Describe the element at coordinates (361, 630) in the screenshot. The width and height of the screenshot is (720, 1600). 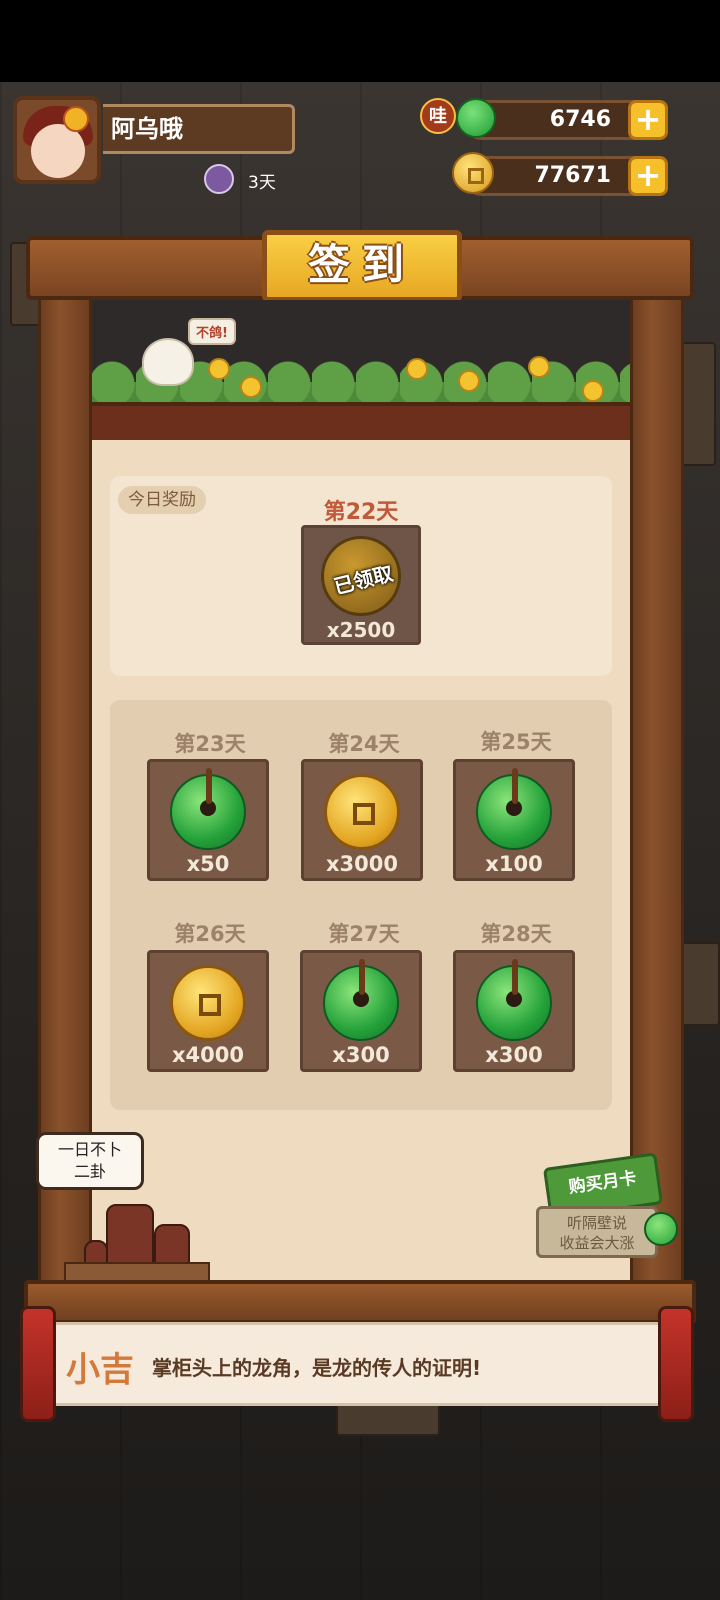
I see `reward-quantity: x2500` at that location.